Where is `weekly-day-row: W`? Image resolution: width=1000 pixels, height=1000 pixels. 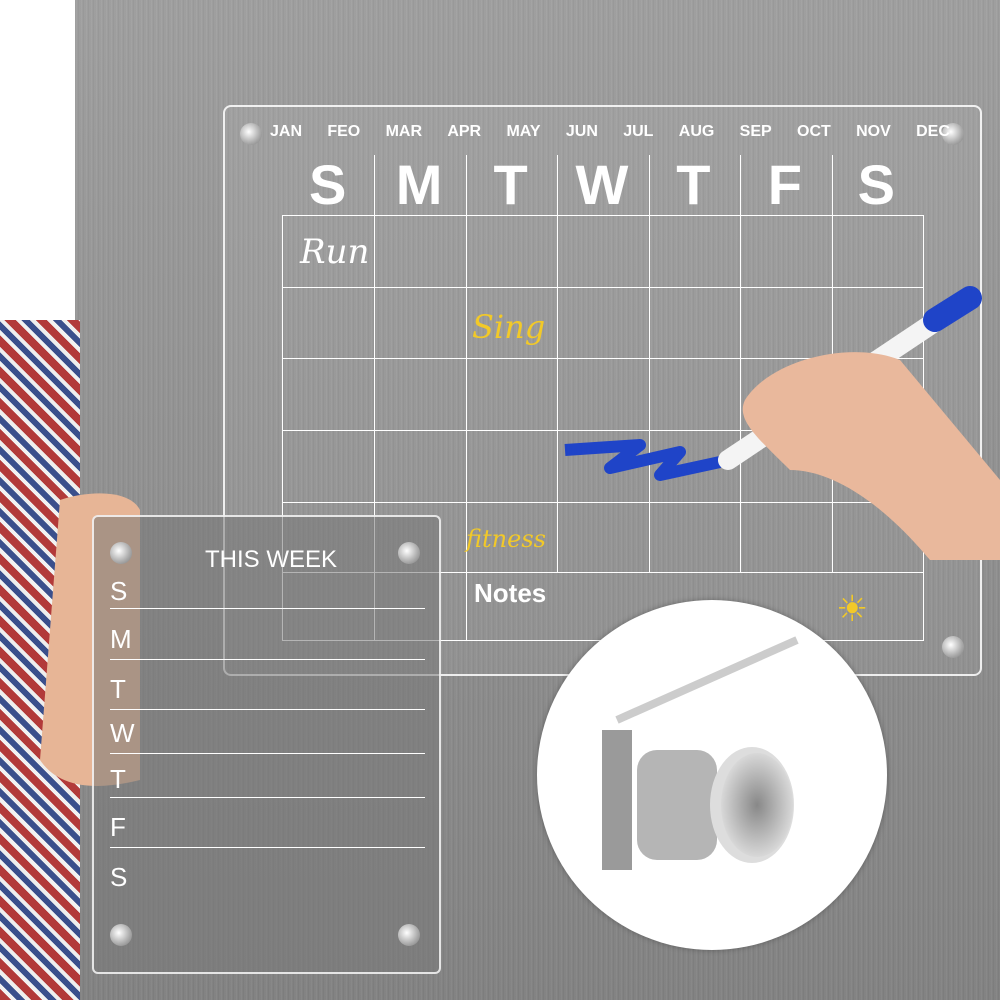 weekly-day-row: W is located at coordinates (267, 736).